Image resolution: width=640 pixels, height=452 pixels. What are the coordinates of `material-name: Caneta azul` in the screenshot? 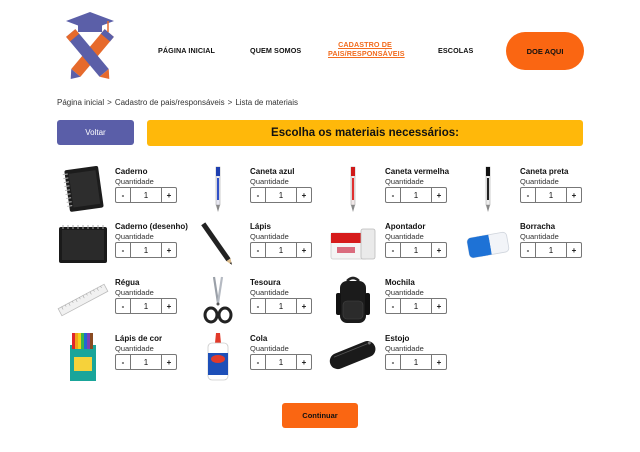 It's located at (272, 171).